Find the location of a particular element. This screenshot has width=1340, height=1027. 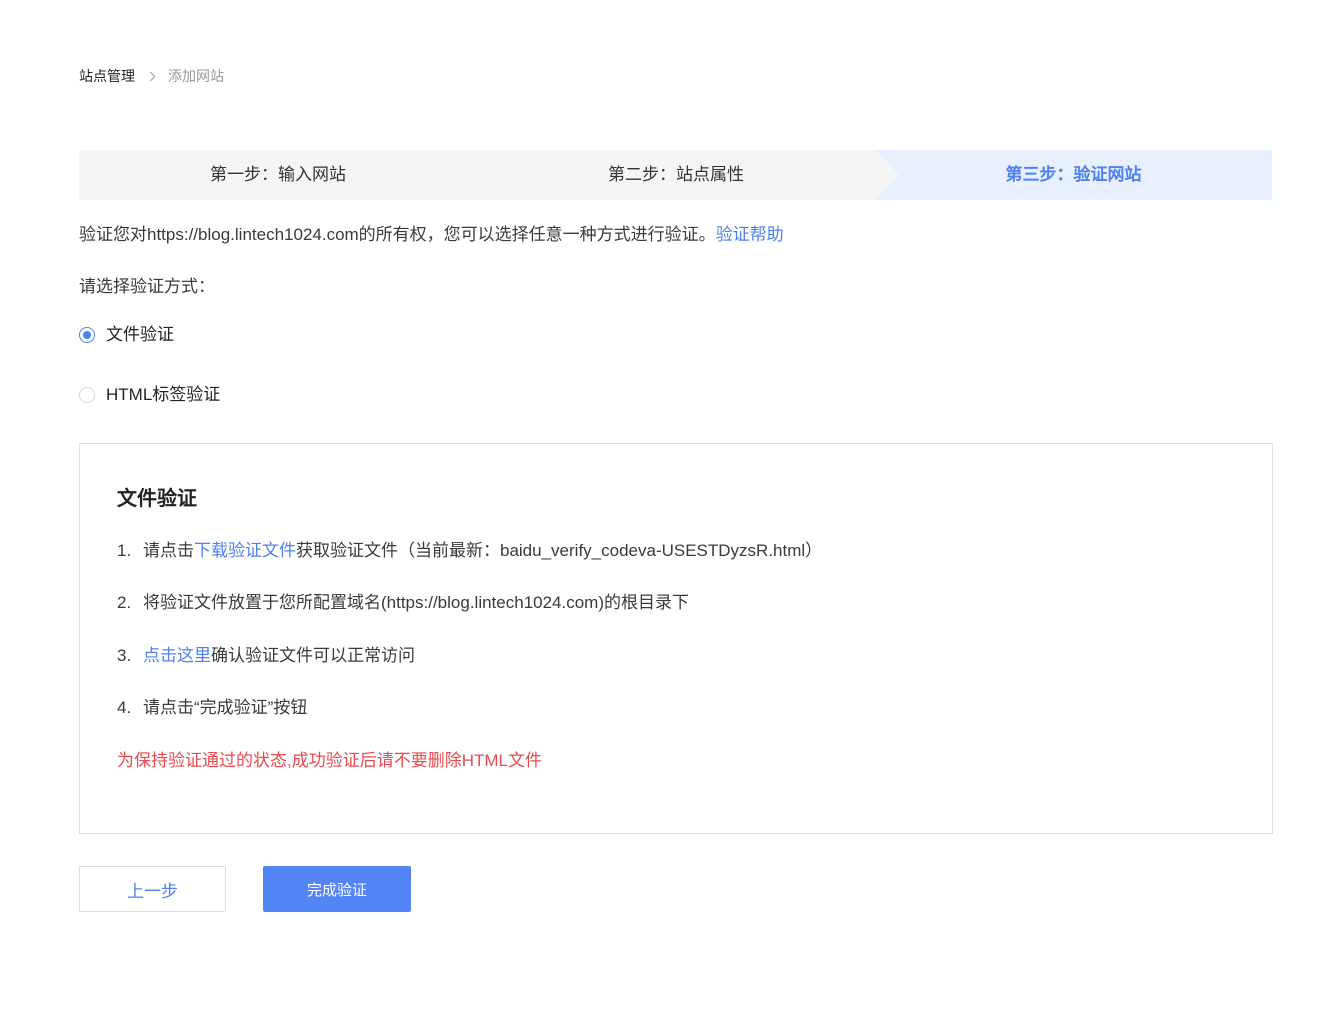

method-option-file: 文件验证 is located at coordinates (126, 335).